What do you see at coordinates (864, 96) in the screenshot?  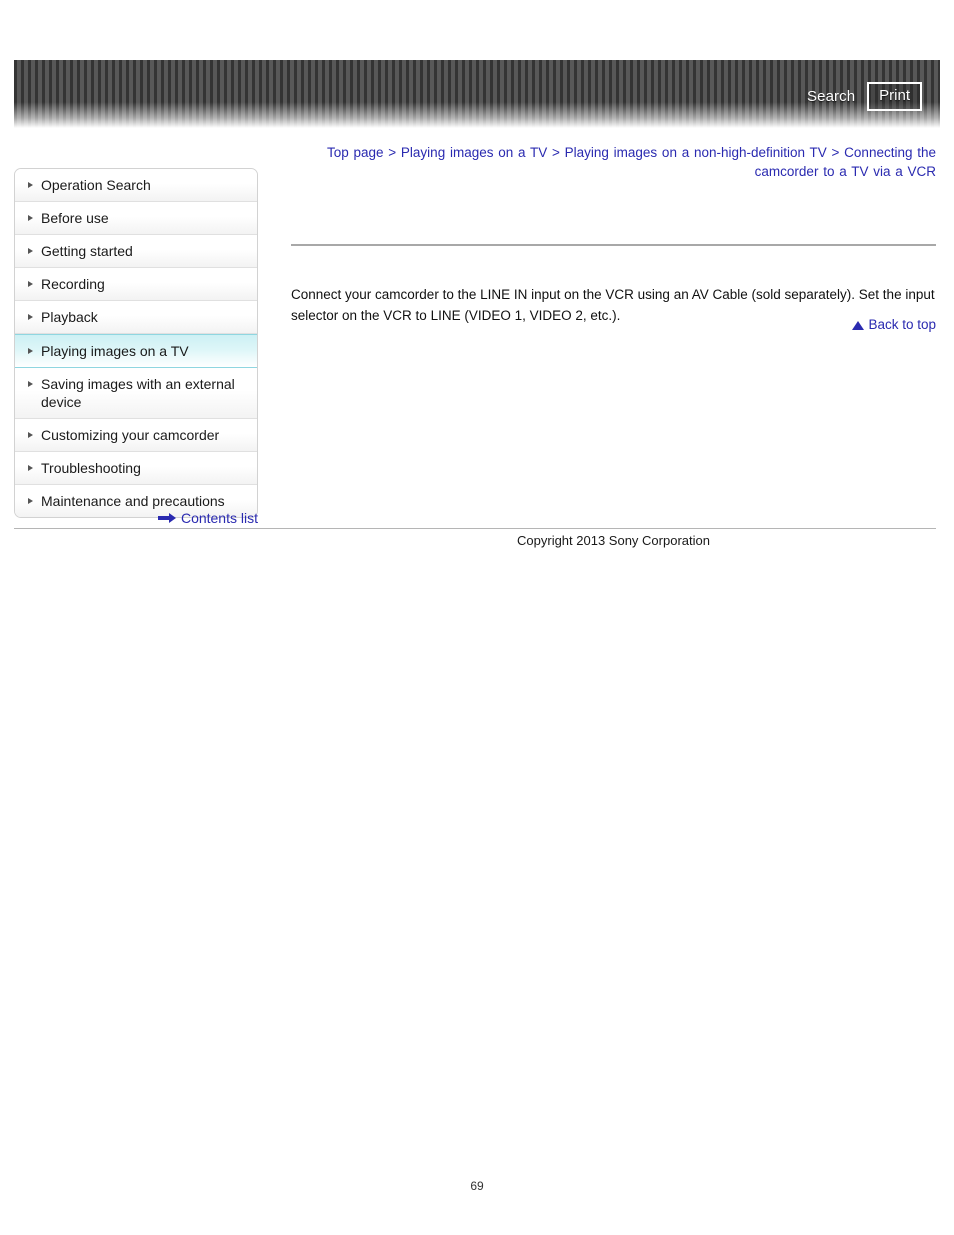 I see `header-actions: Search Print` at bounding box center [864, 96].